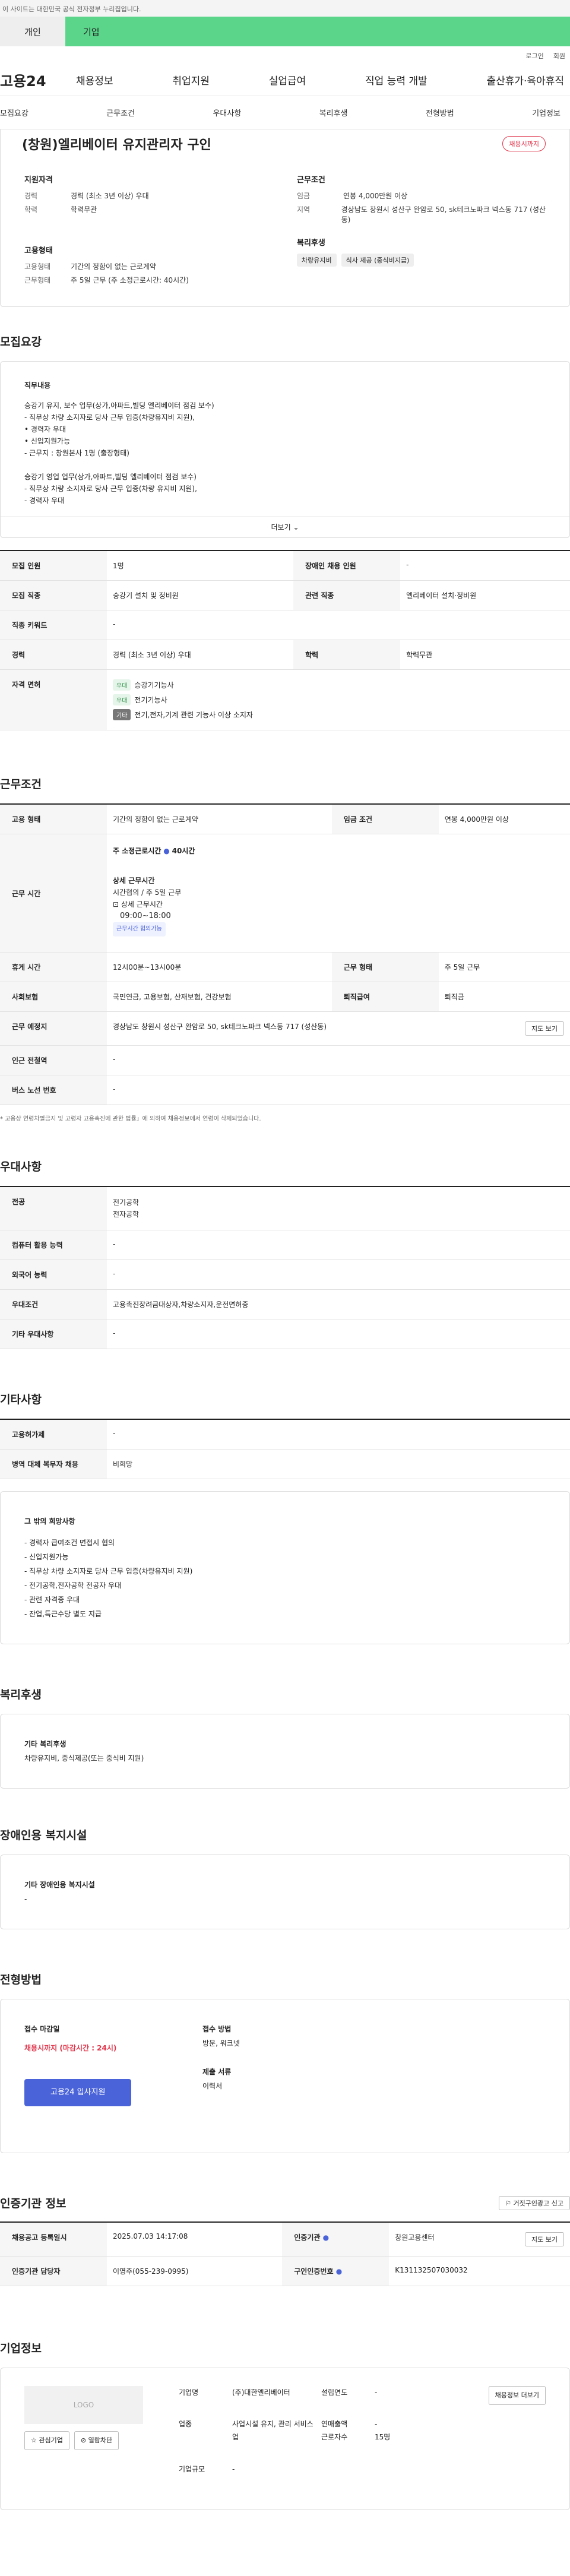  What do you see at coordinates (396, 79) in the screenshot?
I see `nav-training: 직업 능력 개발` at bounding box center [396, 79].